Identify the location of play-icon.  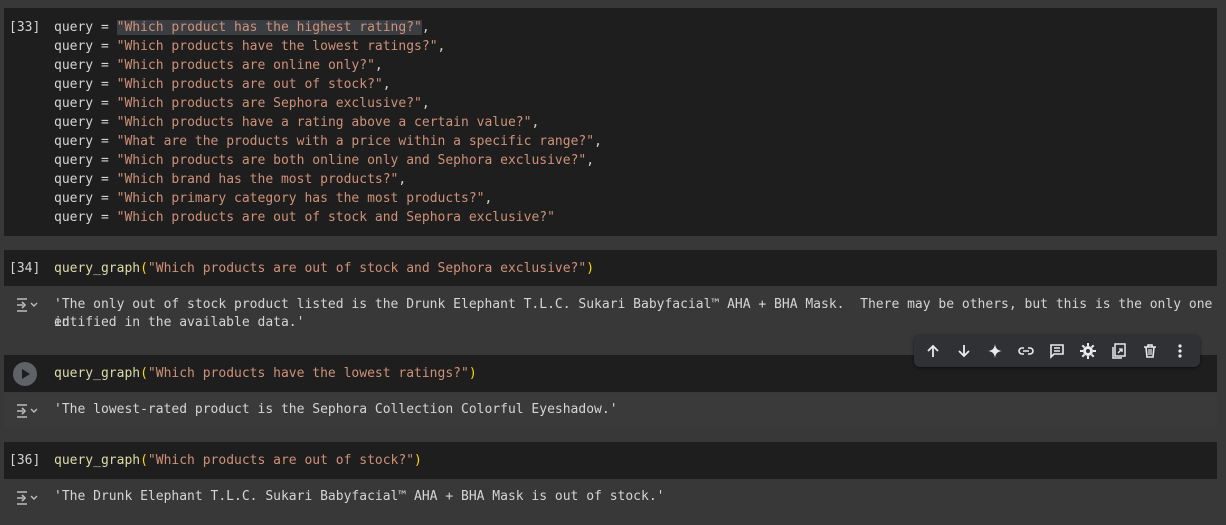
(26, 374).